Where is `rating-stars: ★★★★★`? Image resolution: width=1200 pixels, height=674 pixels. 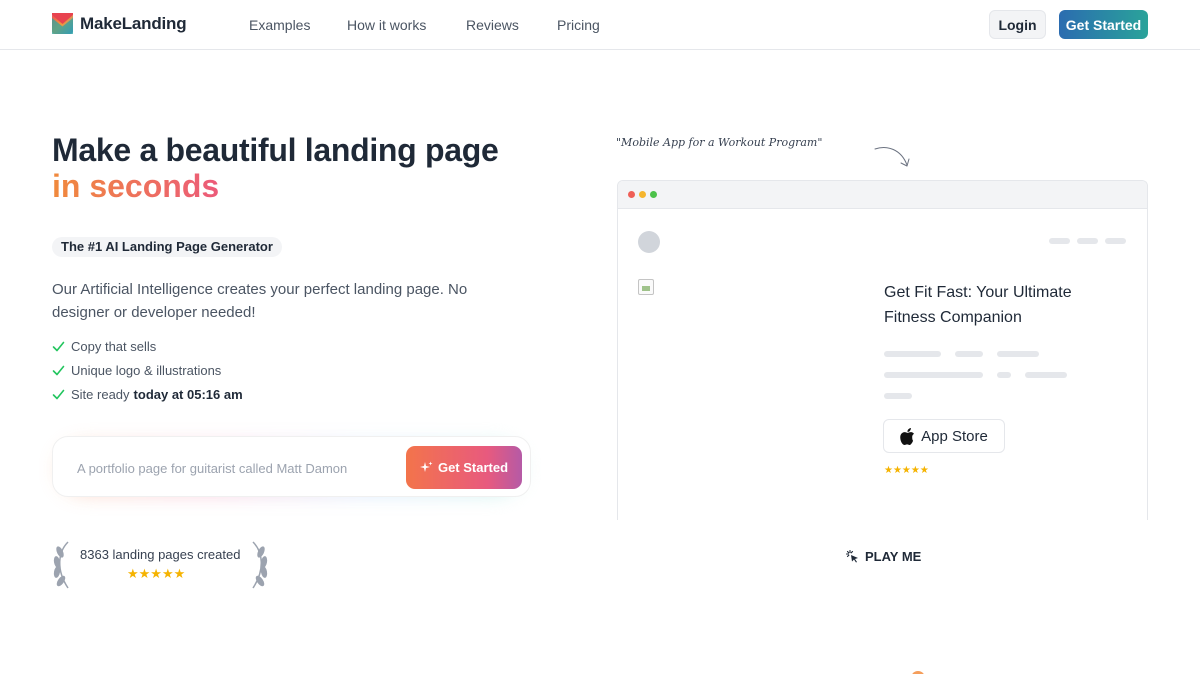
rating-stars: ★★★★★ is located at coordinates (156, 573).